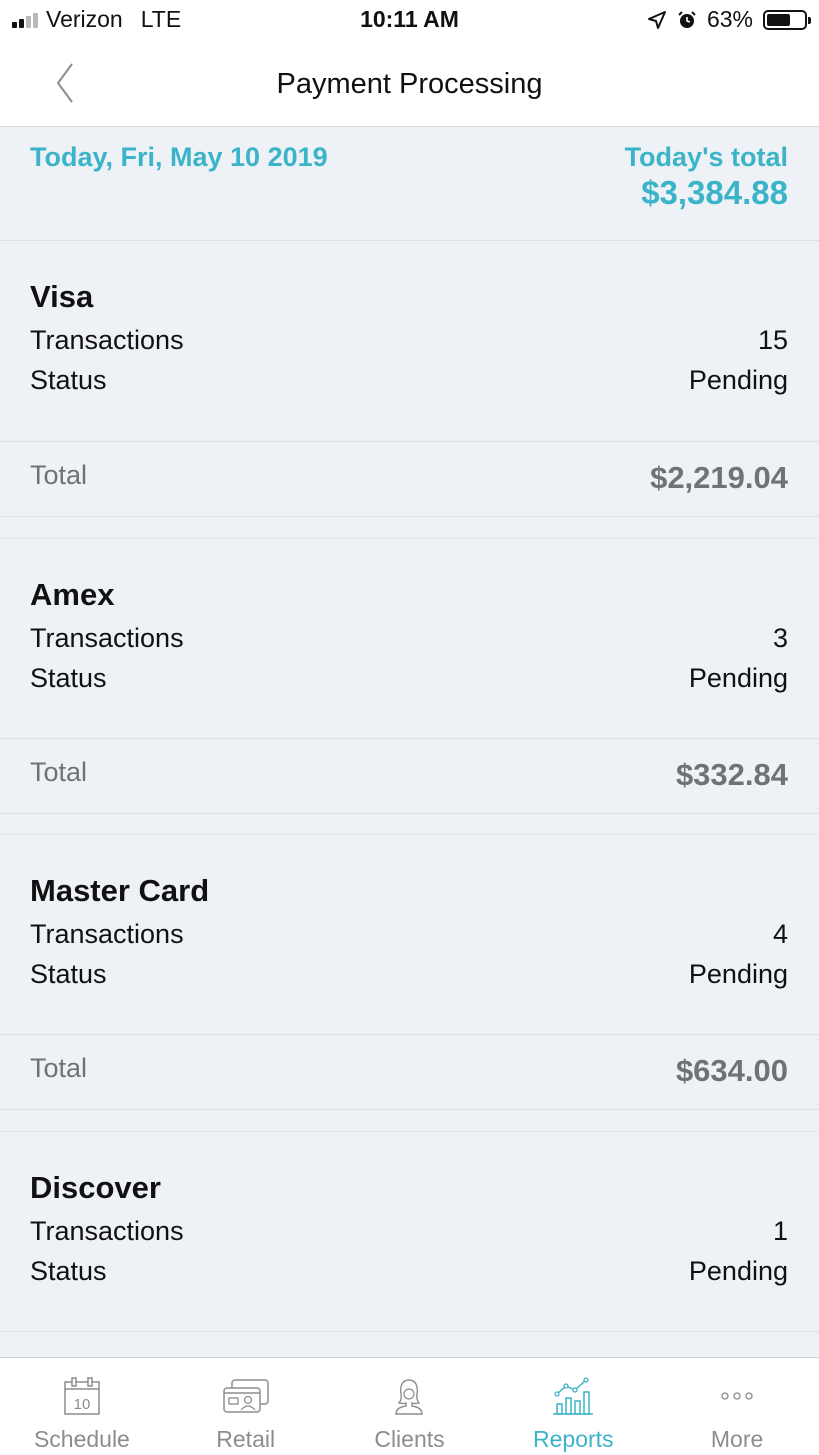  Describe the element at coordinates (409, 1072) in the screenshot. I see `card-total-bar: Total $634.00` at that location.